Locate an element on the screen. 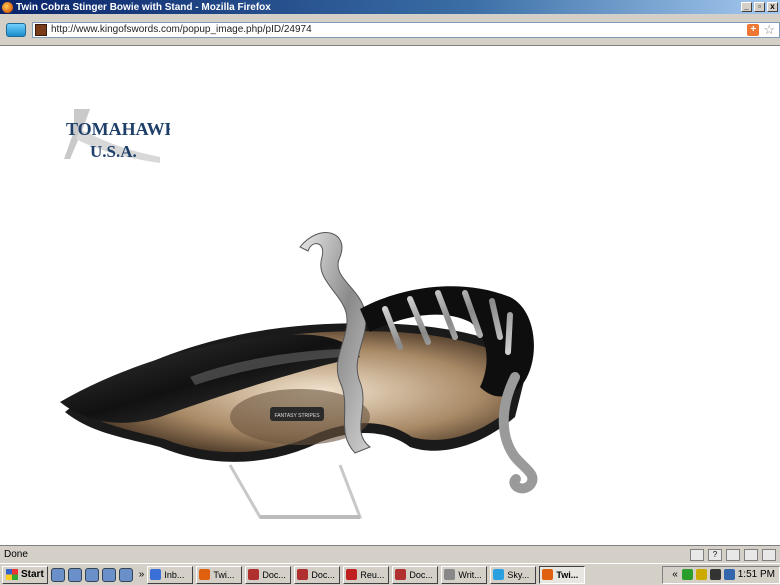  bookmark-star-icon: ☆ is located at coordinates (769, 30).